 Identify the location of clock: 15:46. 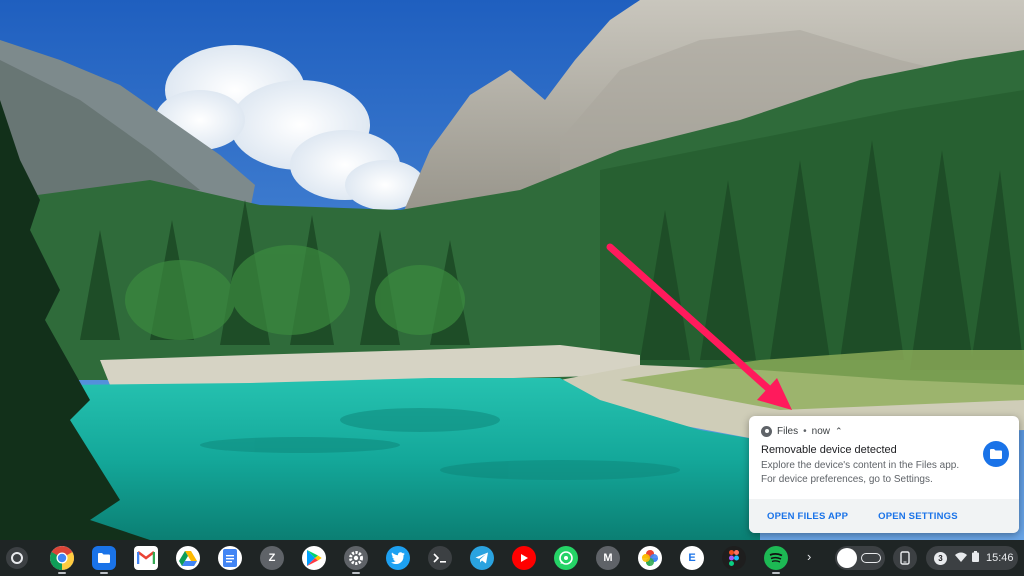
(1000, 558).